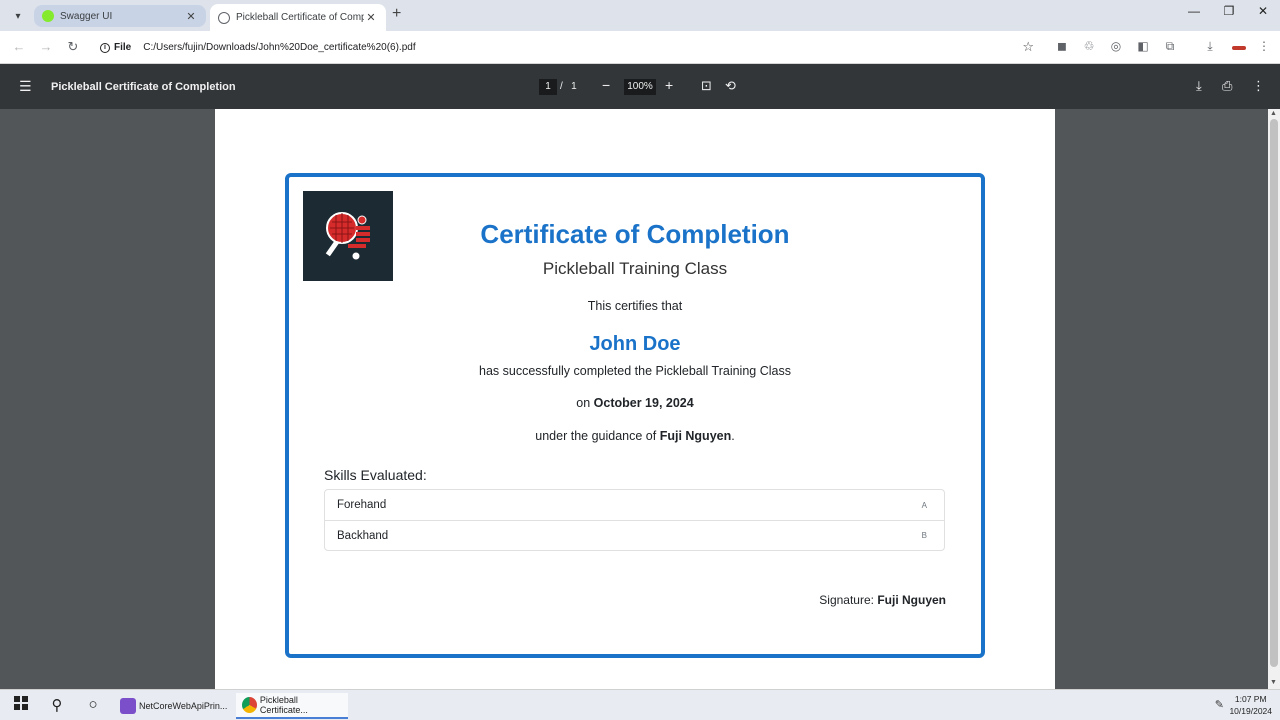 The width and height of the screenshot is (1280, 720). What do you see at coordinates (143, 87) in the screenshot?
I see `pdf-title: Pickleball Certificate of Completion` at bounding box center [143, 87].